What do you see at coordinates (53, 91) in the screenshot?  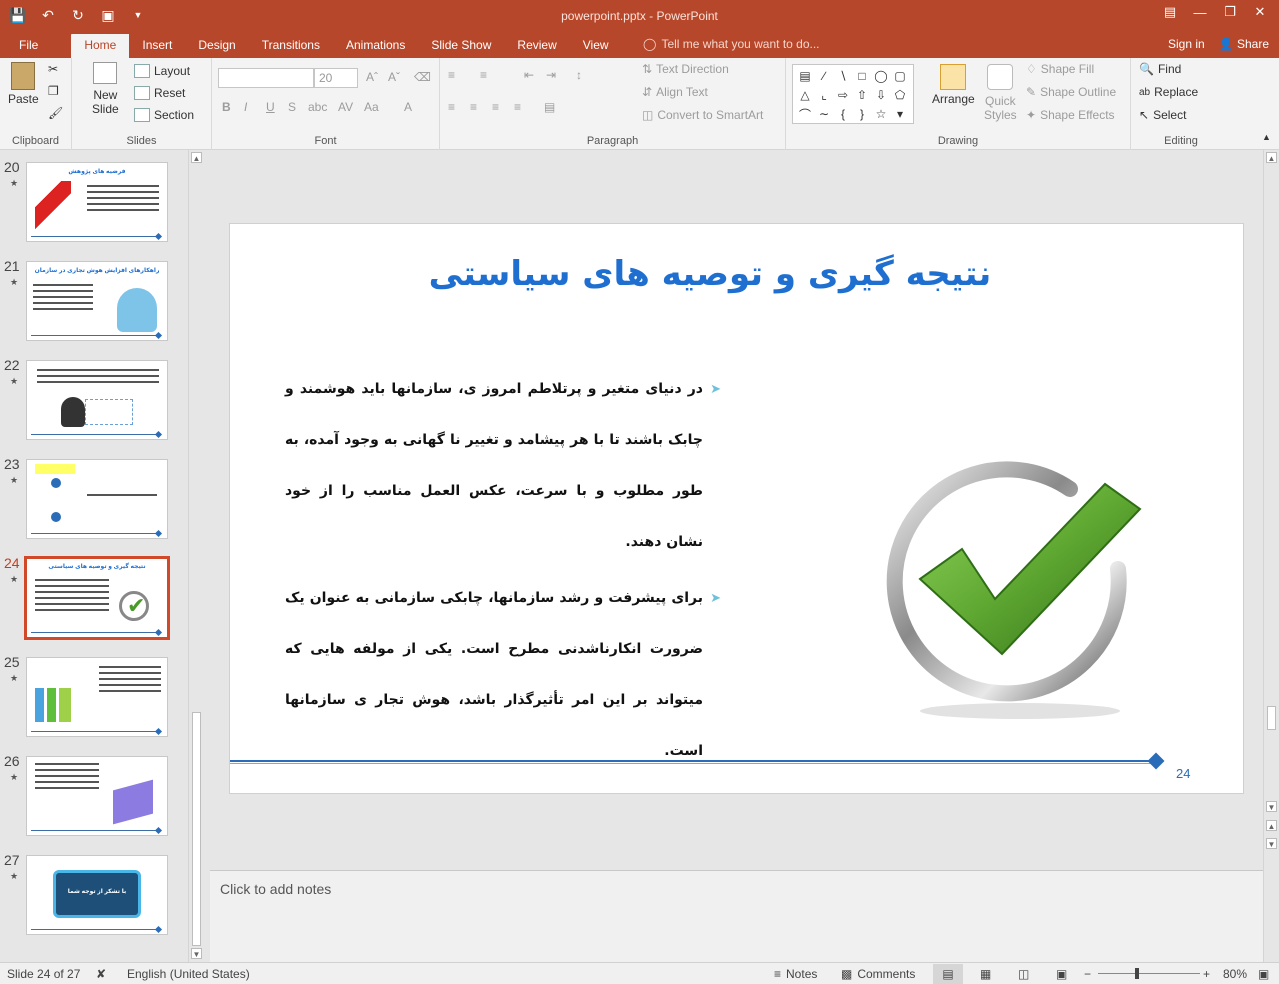 I see `copy-icon: ❐` at bounding box center [53, 91].